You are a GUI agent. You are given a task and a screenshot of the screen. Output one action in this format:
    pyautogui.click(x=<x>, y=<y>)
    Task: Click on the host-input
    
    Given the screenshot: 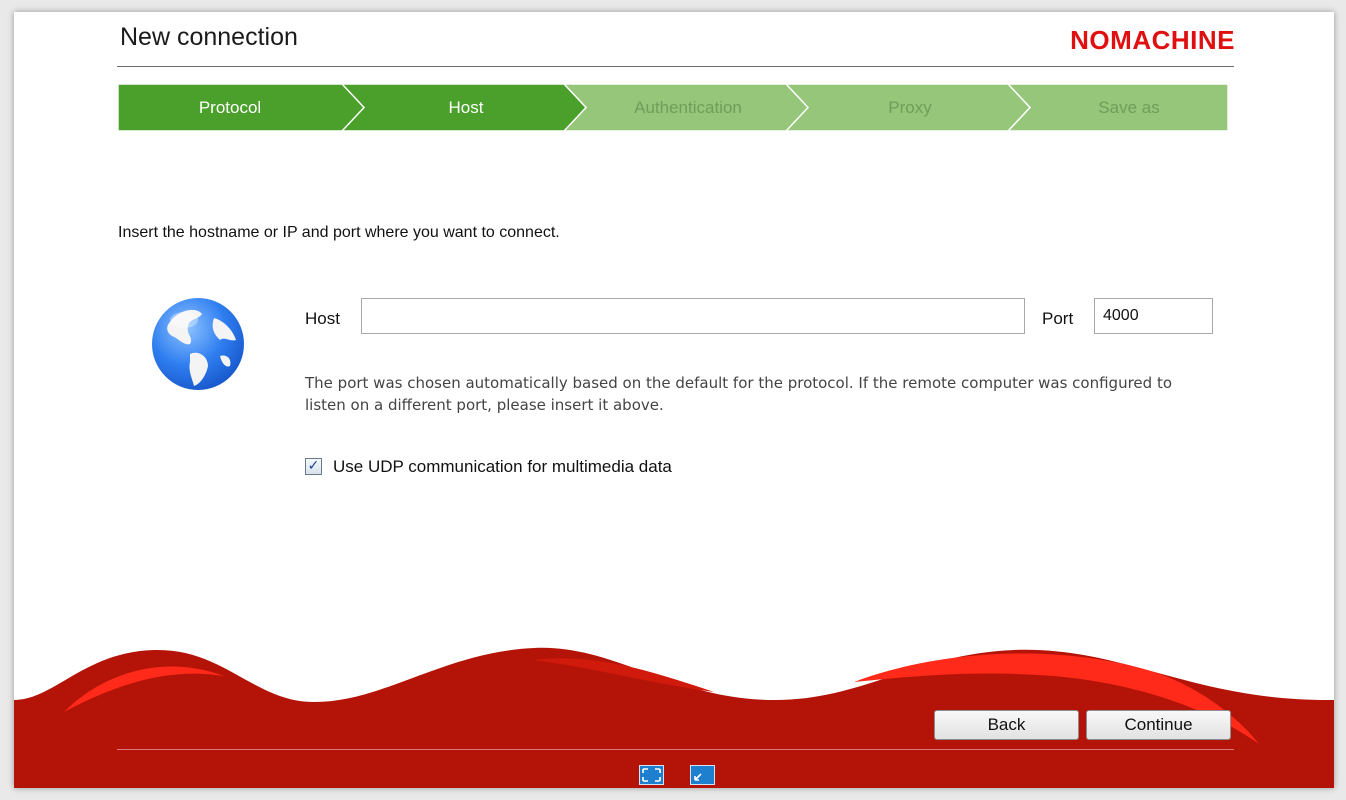 What is the action you would take?
    pyautogui.click(x=693, y=316)
    